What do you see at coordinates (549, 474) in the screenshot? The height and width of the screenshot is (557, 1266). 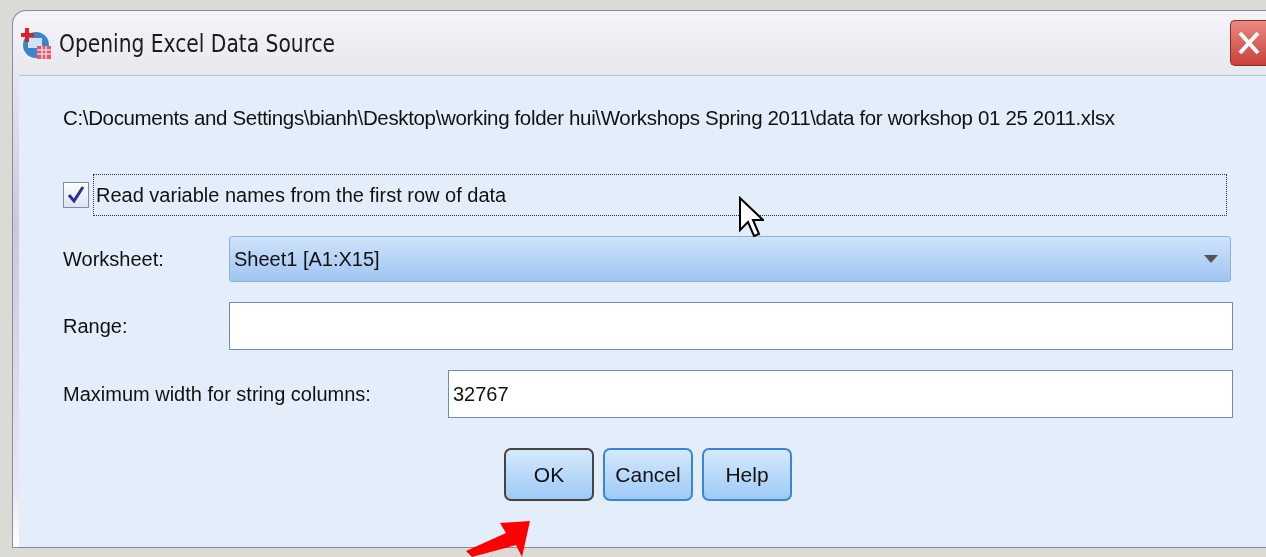 I see `dialog-button: OK` at bounding box center [549, 474].